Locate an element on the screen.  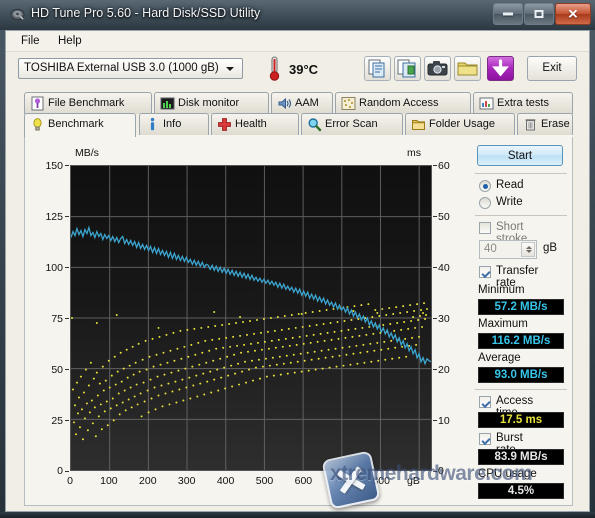
exit-button: Exit is located at coordinates (552, 68).